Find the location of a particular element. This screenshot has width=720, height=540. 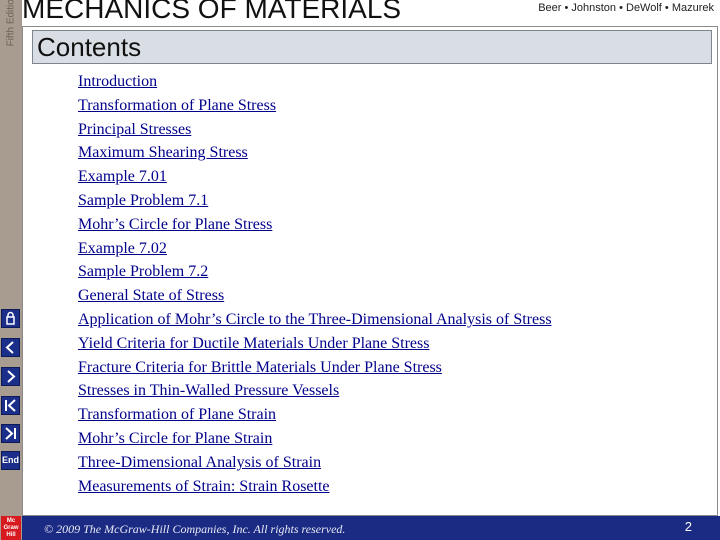

end-button: End is located at coordinates (10, 460).